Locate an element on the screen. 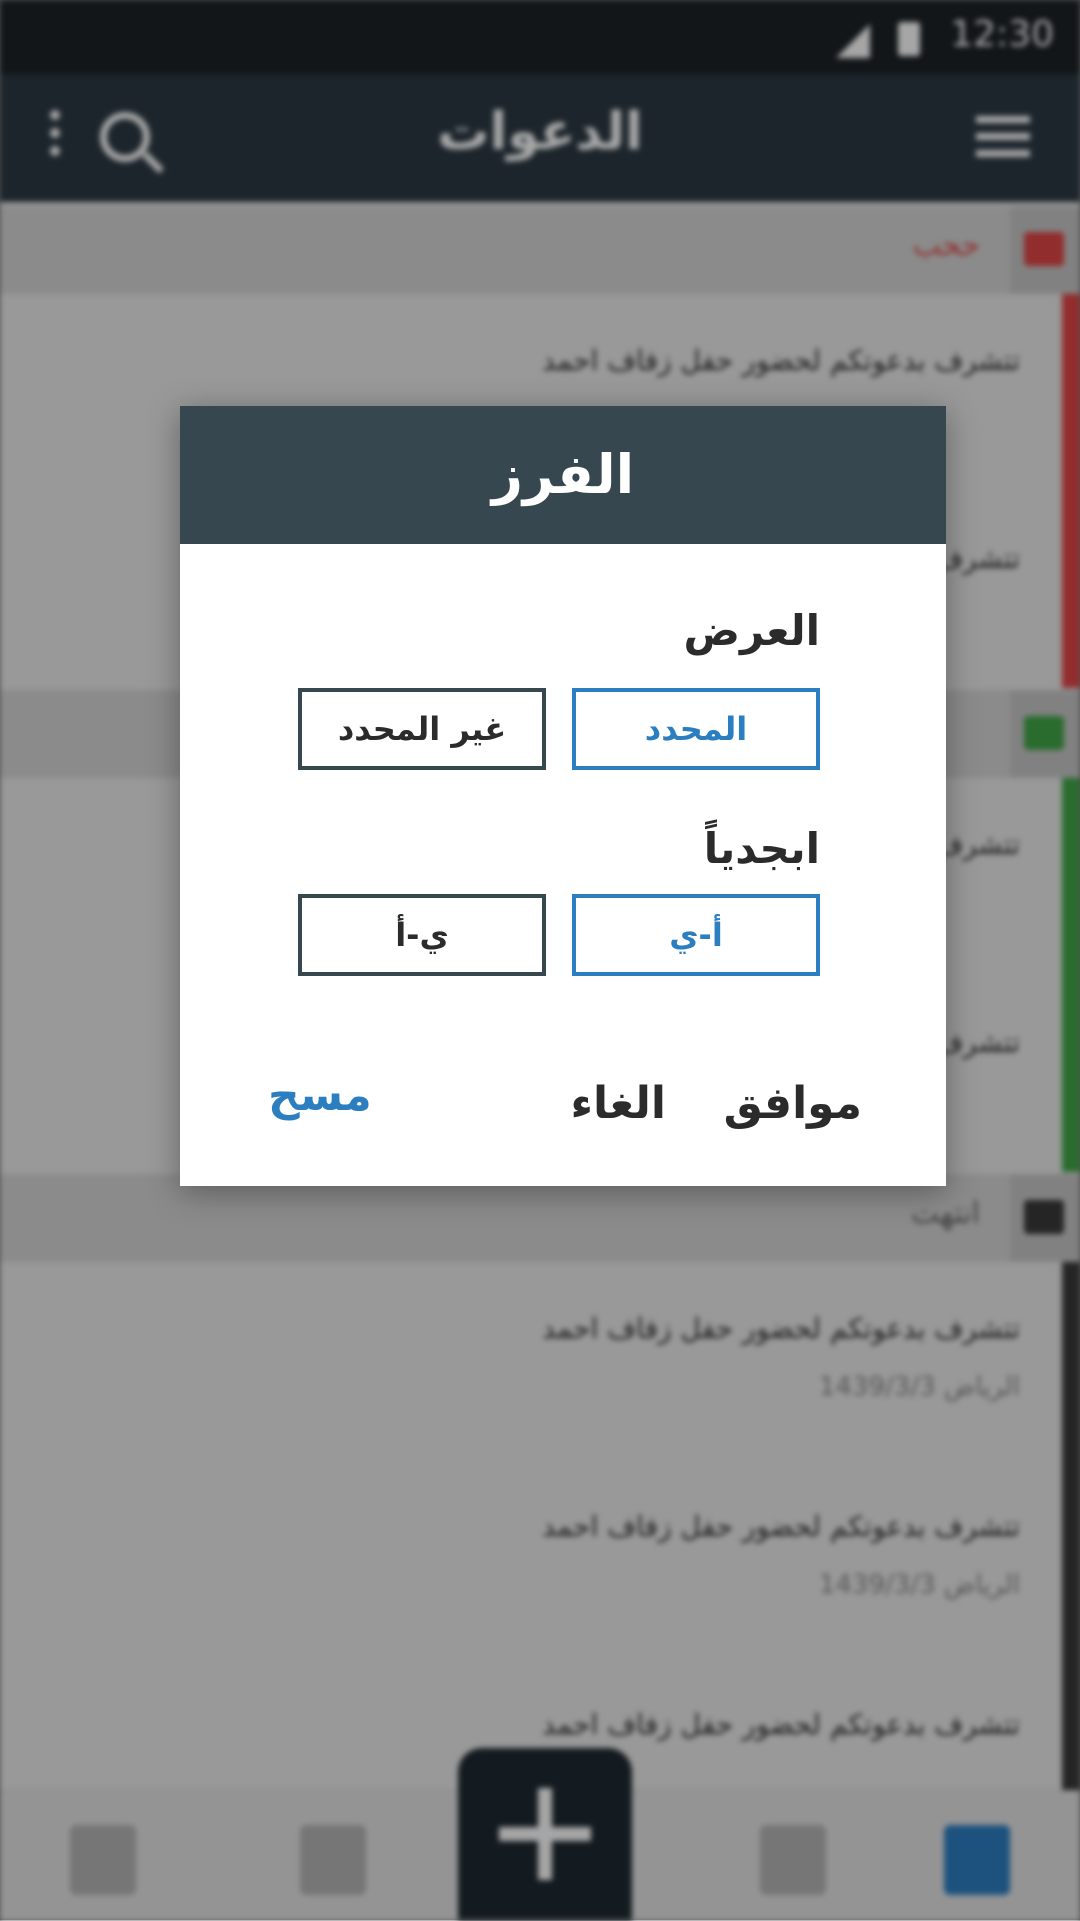 The width and height of the screenshot is (1080, 1921). option-selected: المحدد is located at coordinates (696, 729).